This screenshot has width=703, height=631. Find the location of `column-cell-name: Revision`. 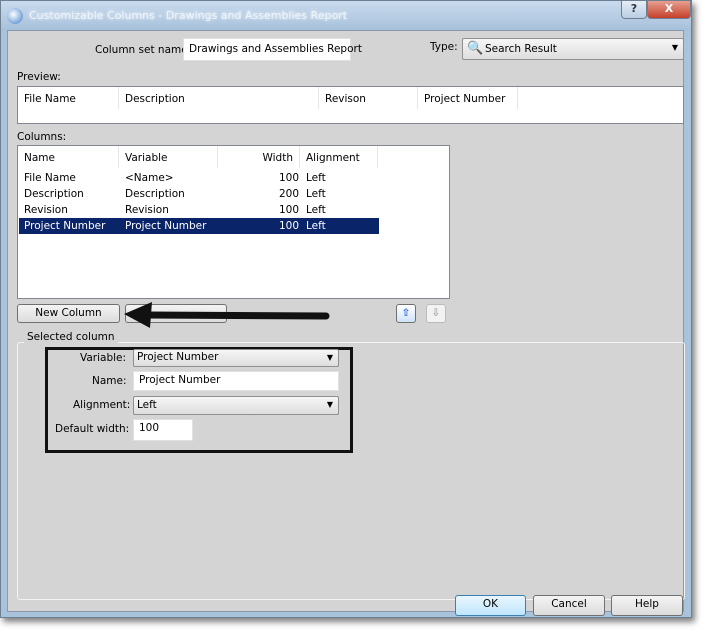

column-cell-name: Revision is located at coordinates (46, 210).